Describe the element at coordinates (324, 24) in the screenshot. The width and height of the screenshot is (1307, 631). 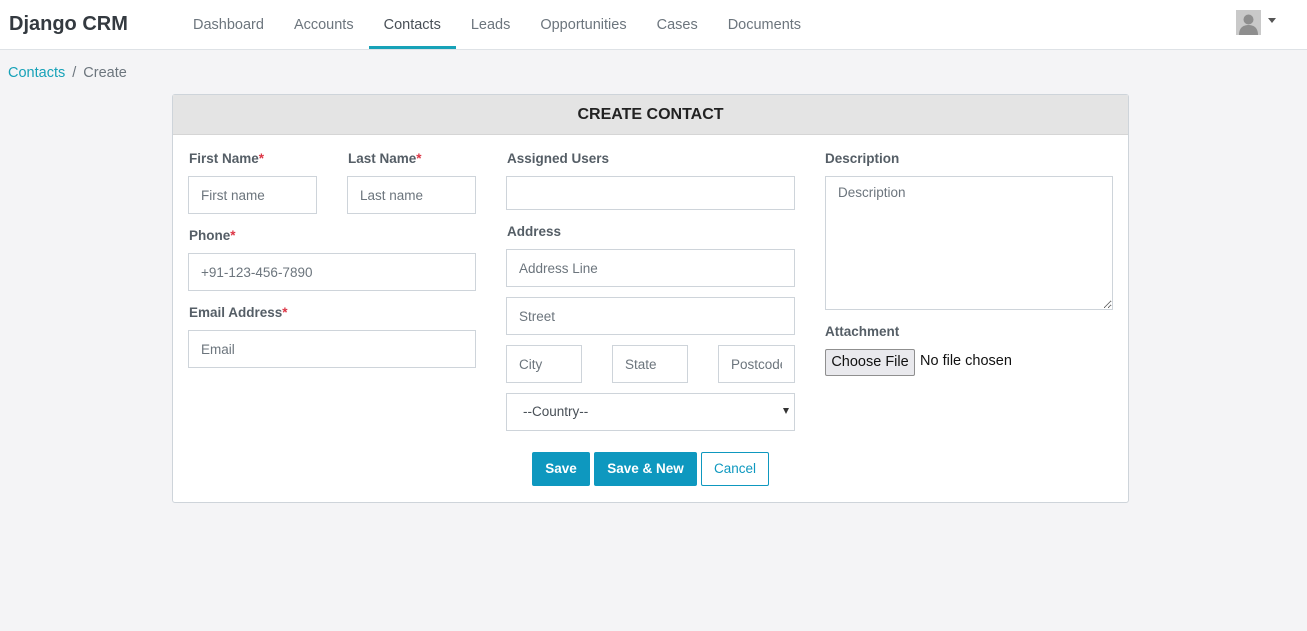
I see `nav-item-accounts: Accounts` at that location.